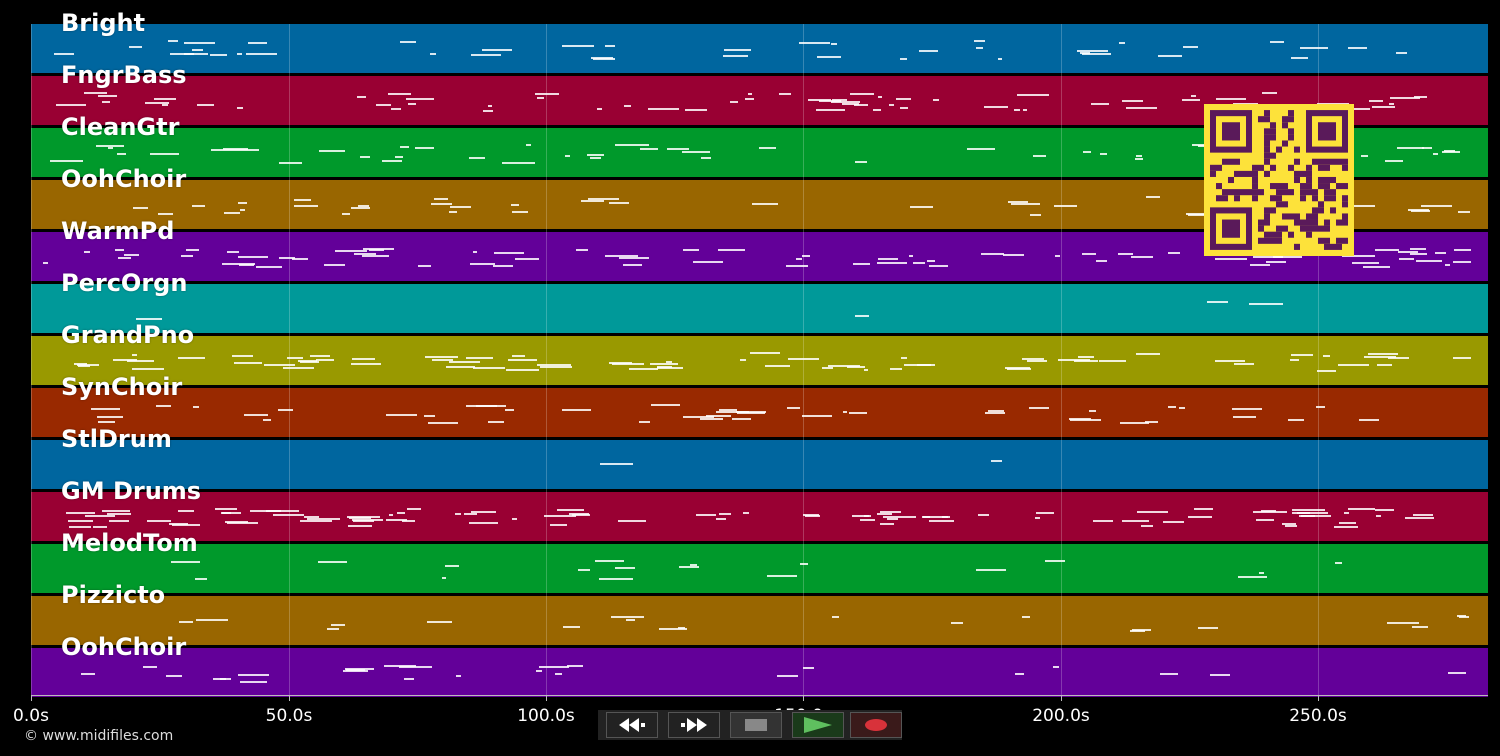 The height and width of the screenshot is (756, 1500). I want to click on track-label: StlDrum, so click(116, 439).